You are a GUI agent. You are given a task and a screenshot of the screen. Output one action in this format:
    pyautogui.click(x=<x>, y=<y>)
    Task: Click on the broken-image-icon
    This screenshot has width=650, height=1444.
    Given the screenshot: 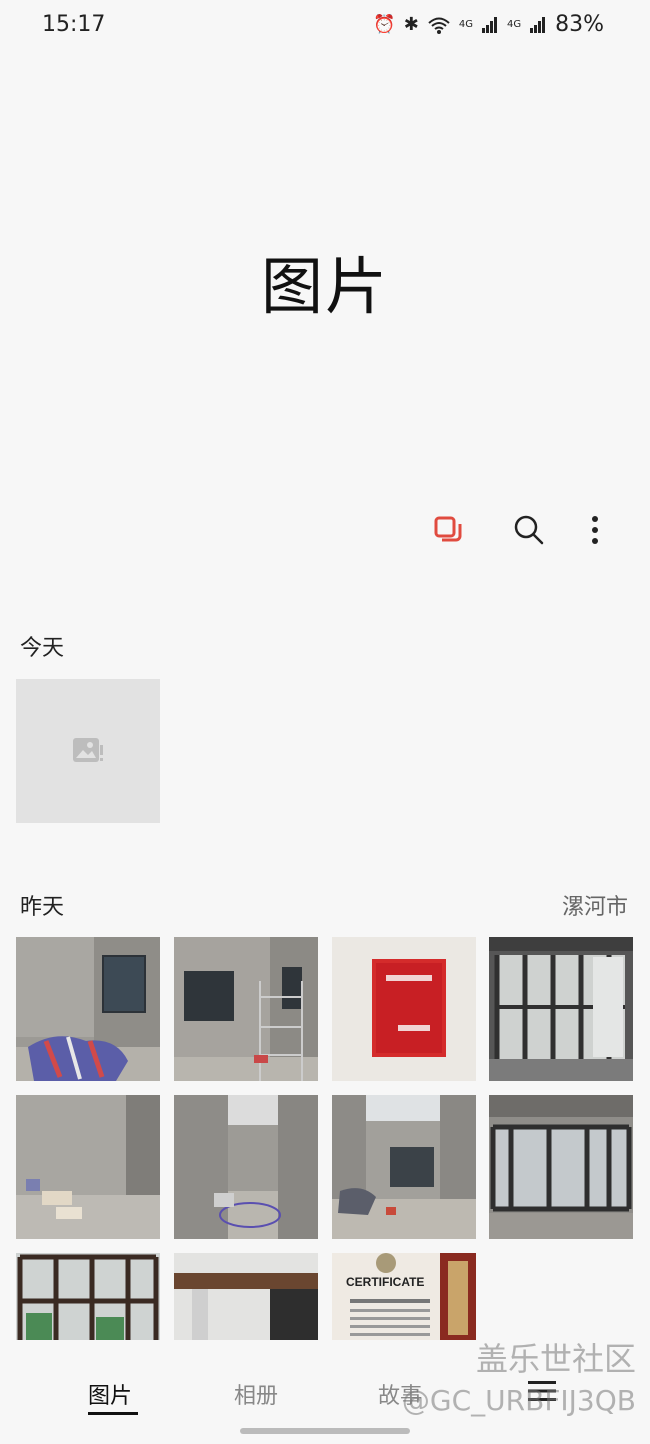 What is the action you would take?
    pyautogui.click(x=88, y=750)
    